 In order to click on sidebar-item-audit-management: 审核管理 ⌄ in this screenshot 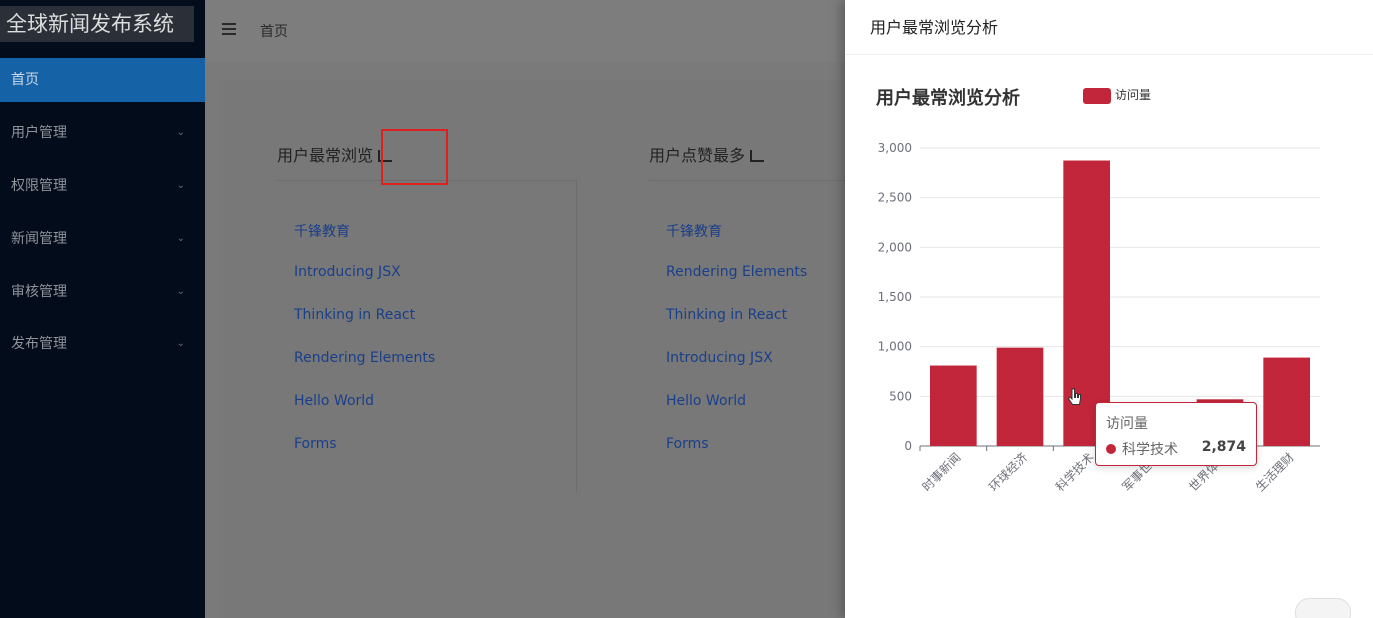, I will do `click(102, 292)`.